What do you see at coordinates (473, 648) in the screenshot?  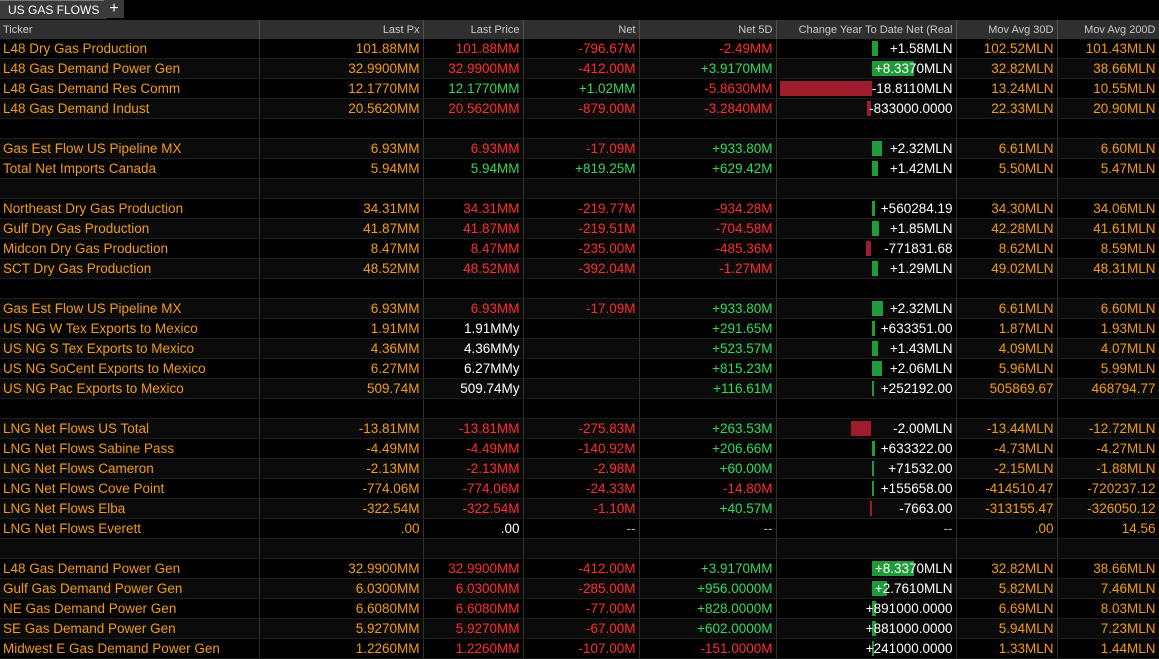 I see `cell-last-price: 1.2260MM` at bounding box center [473, 648].